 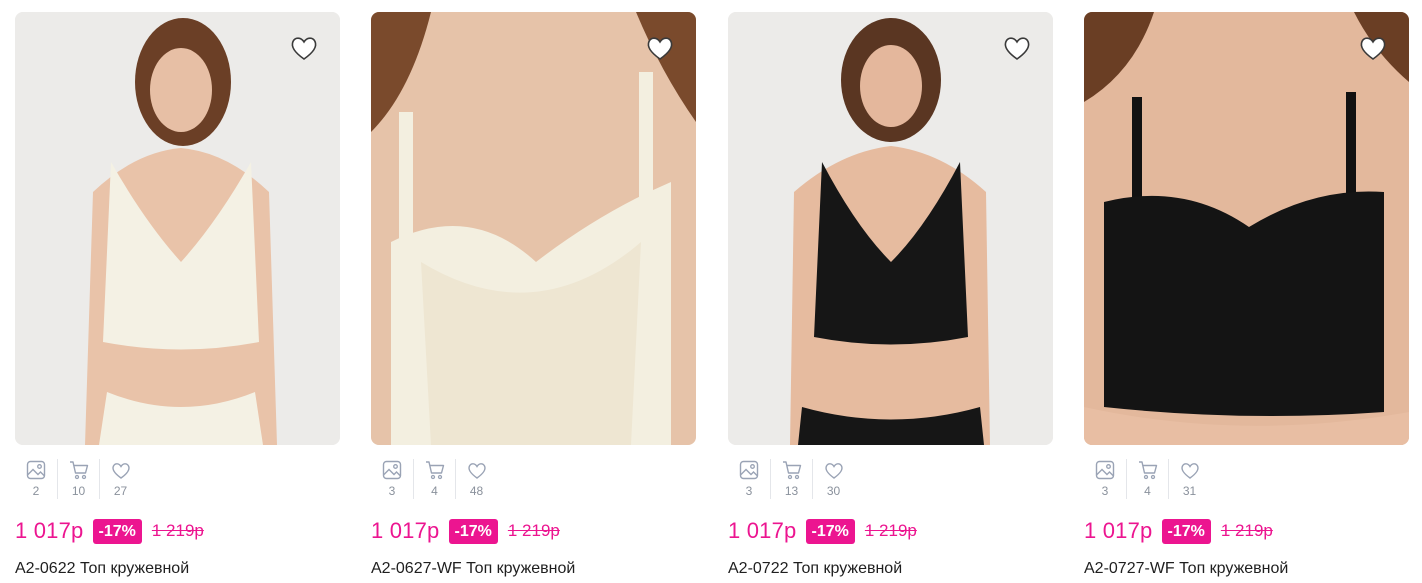 I want to click on product-name: A2-0622 Топ кружевной, so click(x=102, y=569).